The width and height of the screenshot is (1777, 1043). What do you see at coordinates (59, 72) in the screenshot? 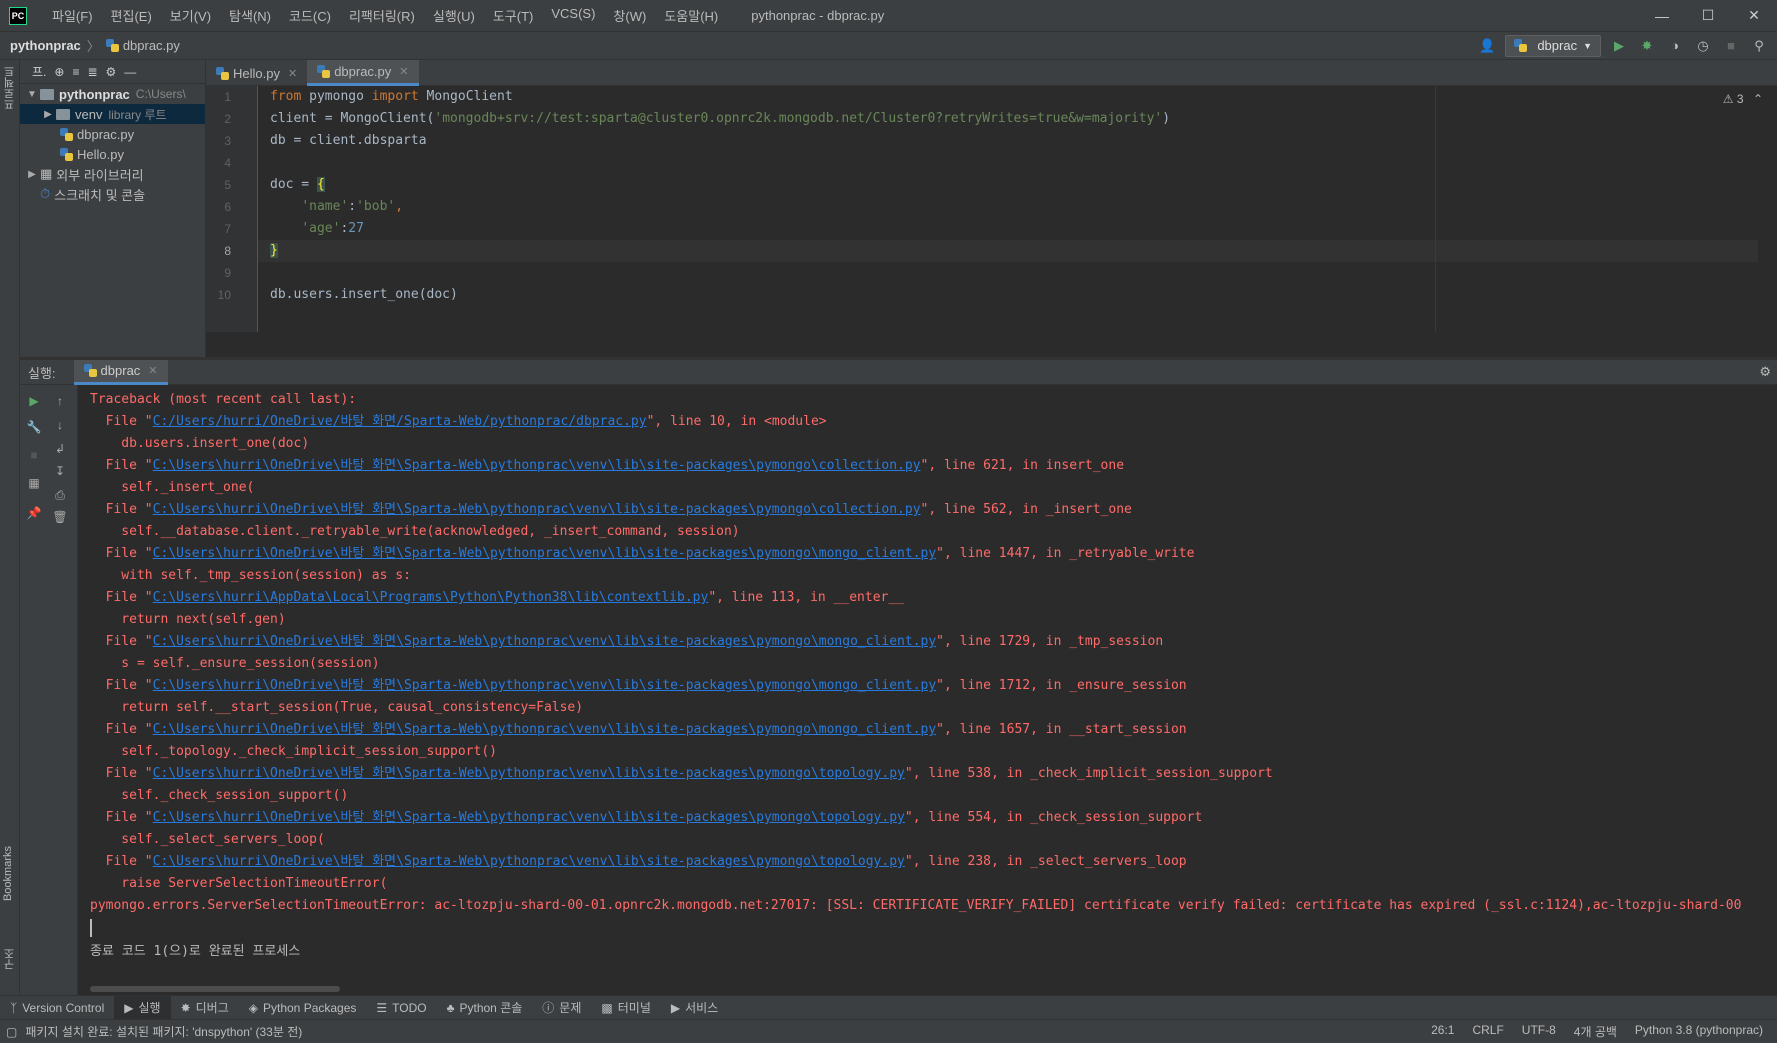
I see `locate-icon: ⊕` at bounding box center [59, 72].